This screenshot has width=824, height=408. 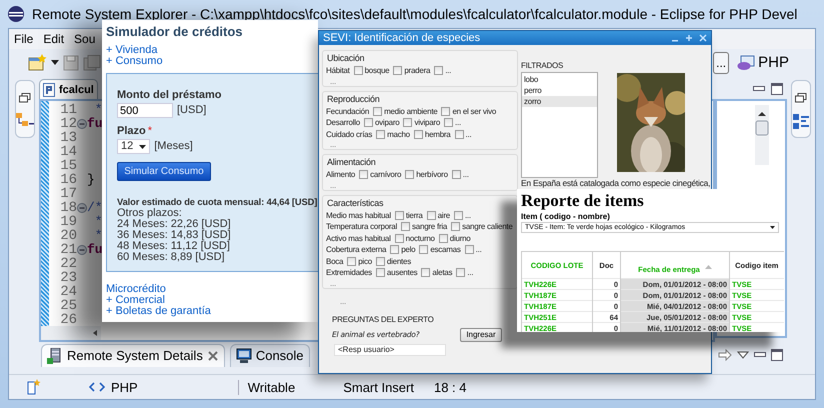 I want to click on link: + Vivienda, so click(x=132, y=50).